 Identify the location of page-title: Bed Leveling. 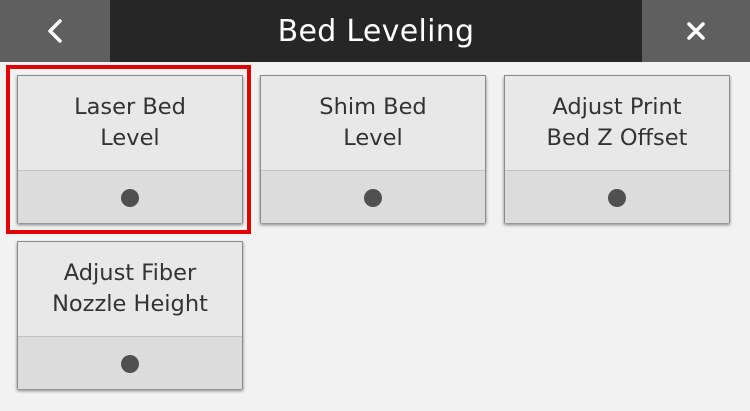
(376, 31).